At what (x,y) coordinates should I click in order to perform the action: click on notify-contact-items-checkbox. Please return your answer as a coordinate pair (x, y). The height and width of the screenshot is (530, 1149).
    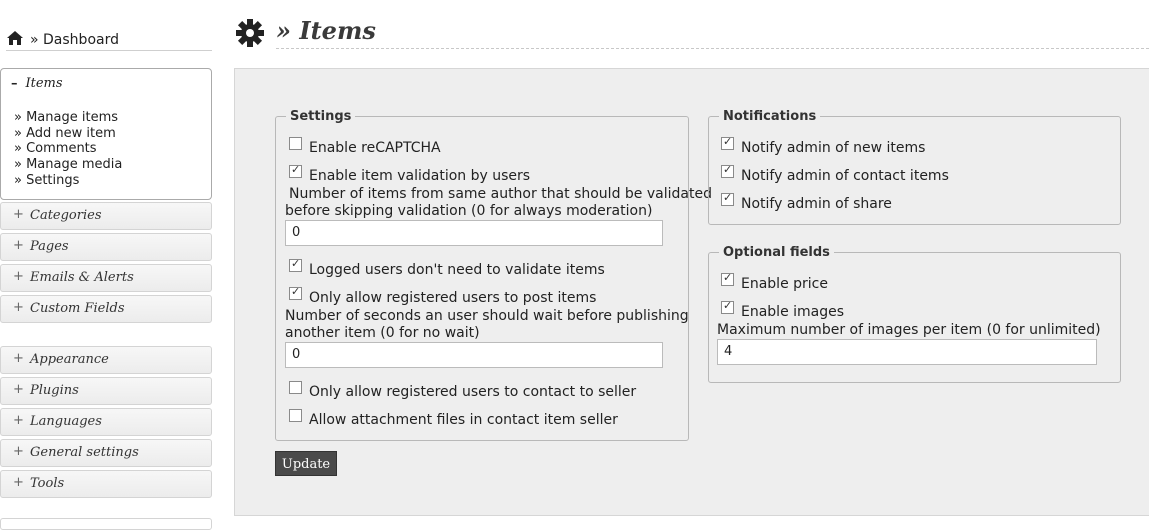
    Looking at the image, I should click on (727, 170).